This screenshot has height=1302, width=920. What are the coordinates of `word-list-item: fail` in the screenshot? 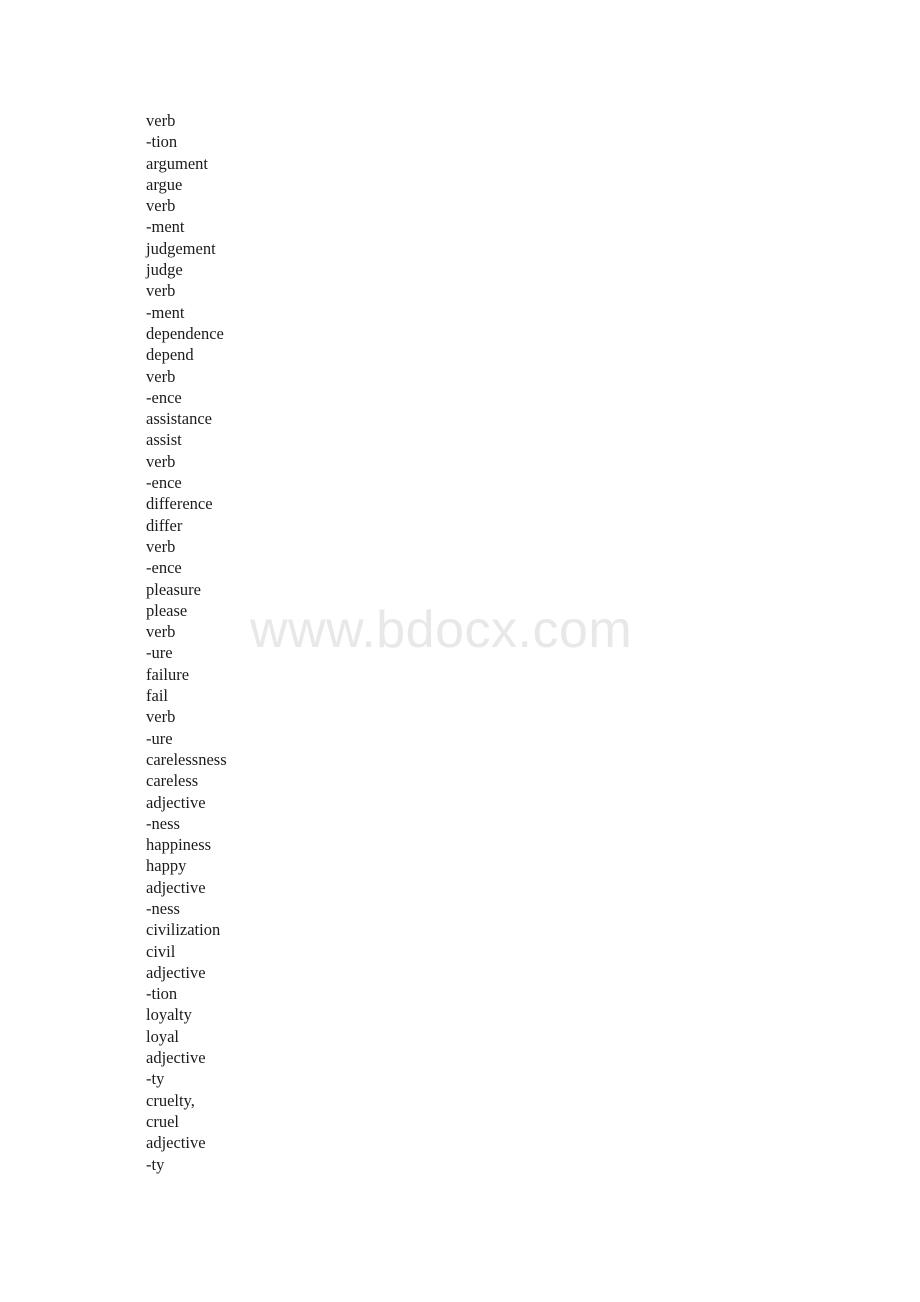 It's located at (157, 696).